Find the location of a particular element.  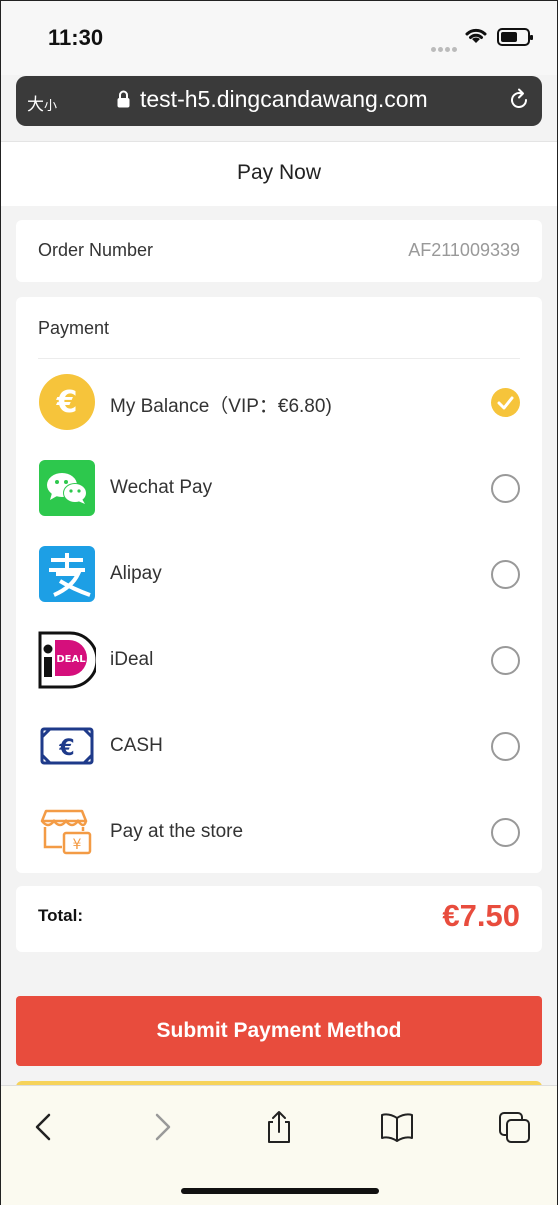

payment-option-label: iDeal is located at coordinates (132, 659).